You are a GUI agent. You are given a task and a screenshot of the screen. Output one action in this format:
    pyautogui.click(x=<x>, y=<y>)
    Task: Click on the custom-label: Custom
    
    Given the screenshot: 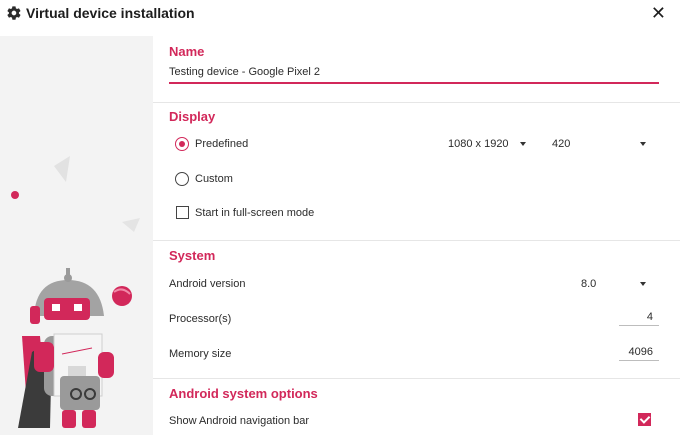 What is the action you would take?
    pyautogui.click(x=214, y=179)
    